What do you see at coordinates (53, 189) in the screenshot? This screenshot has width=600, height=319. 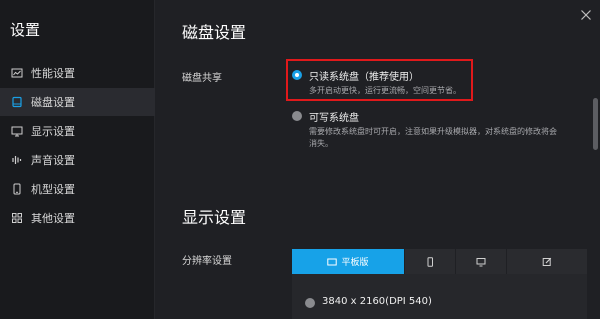 I see `sidebar-item-label: 机型设置` at bounding box center [53, 189].